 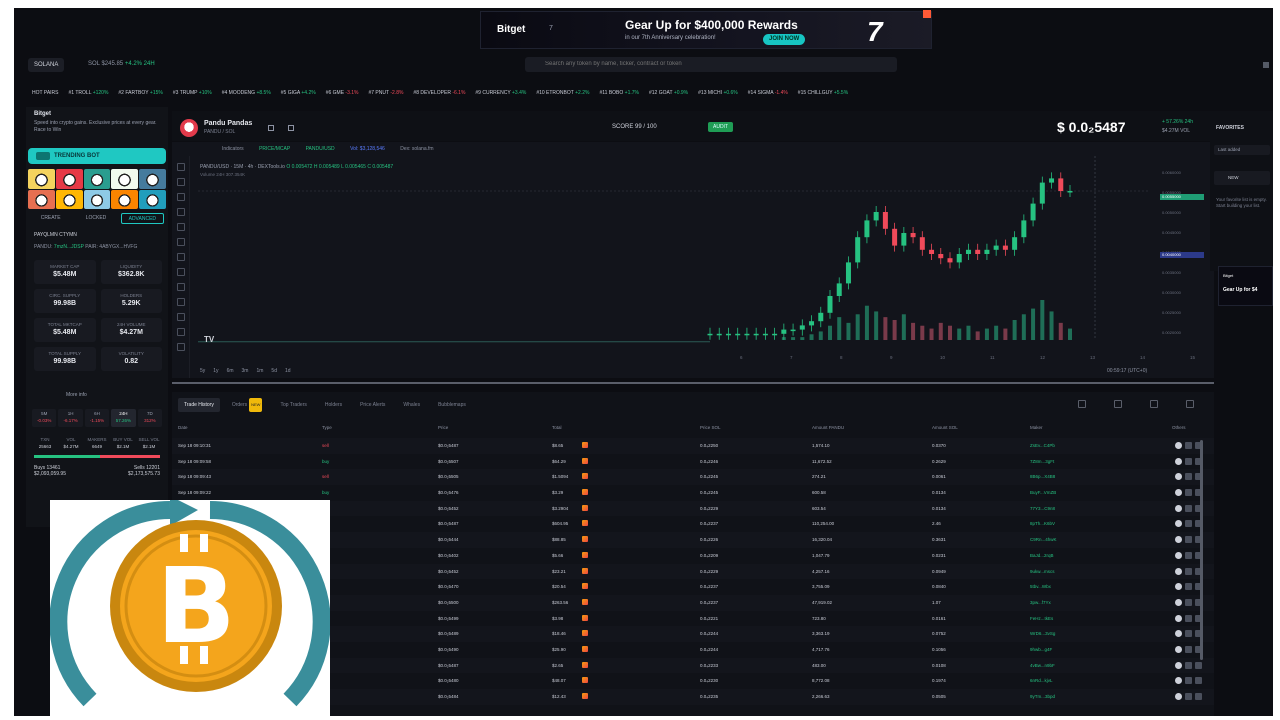 I want to click on next-page-icon, so click(x=1190, y=404).